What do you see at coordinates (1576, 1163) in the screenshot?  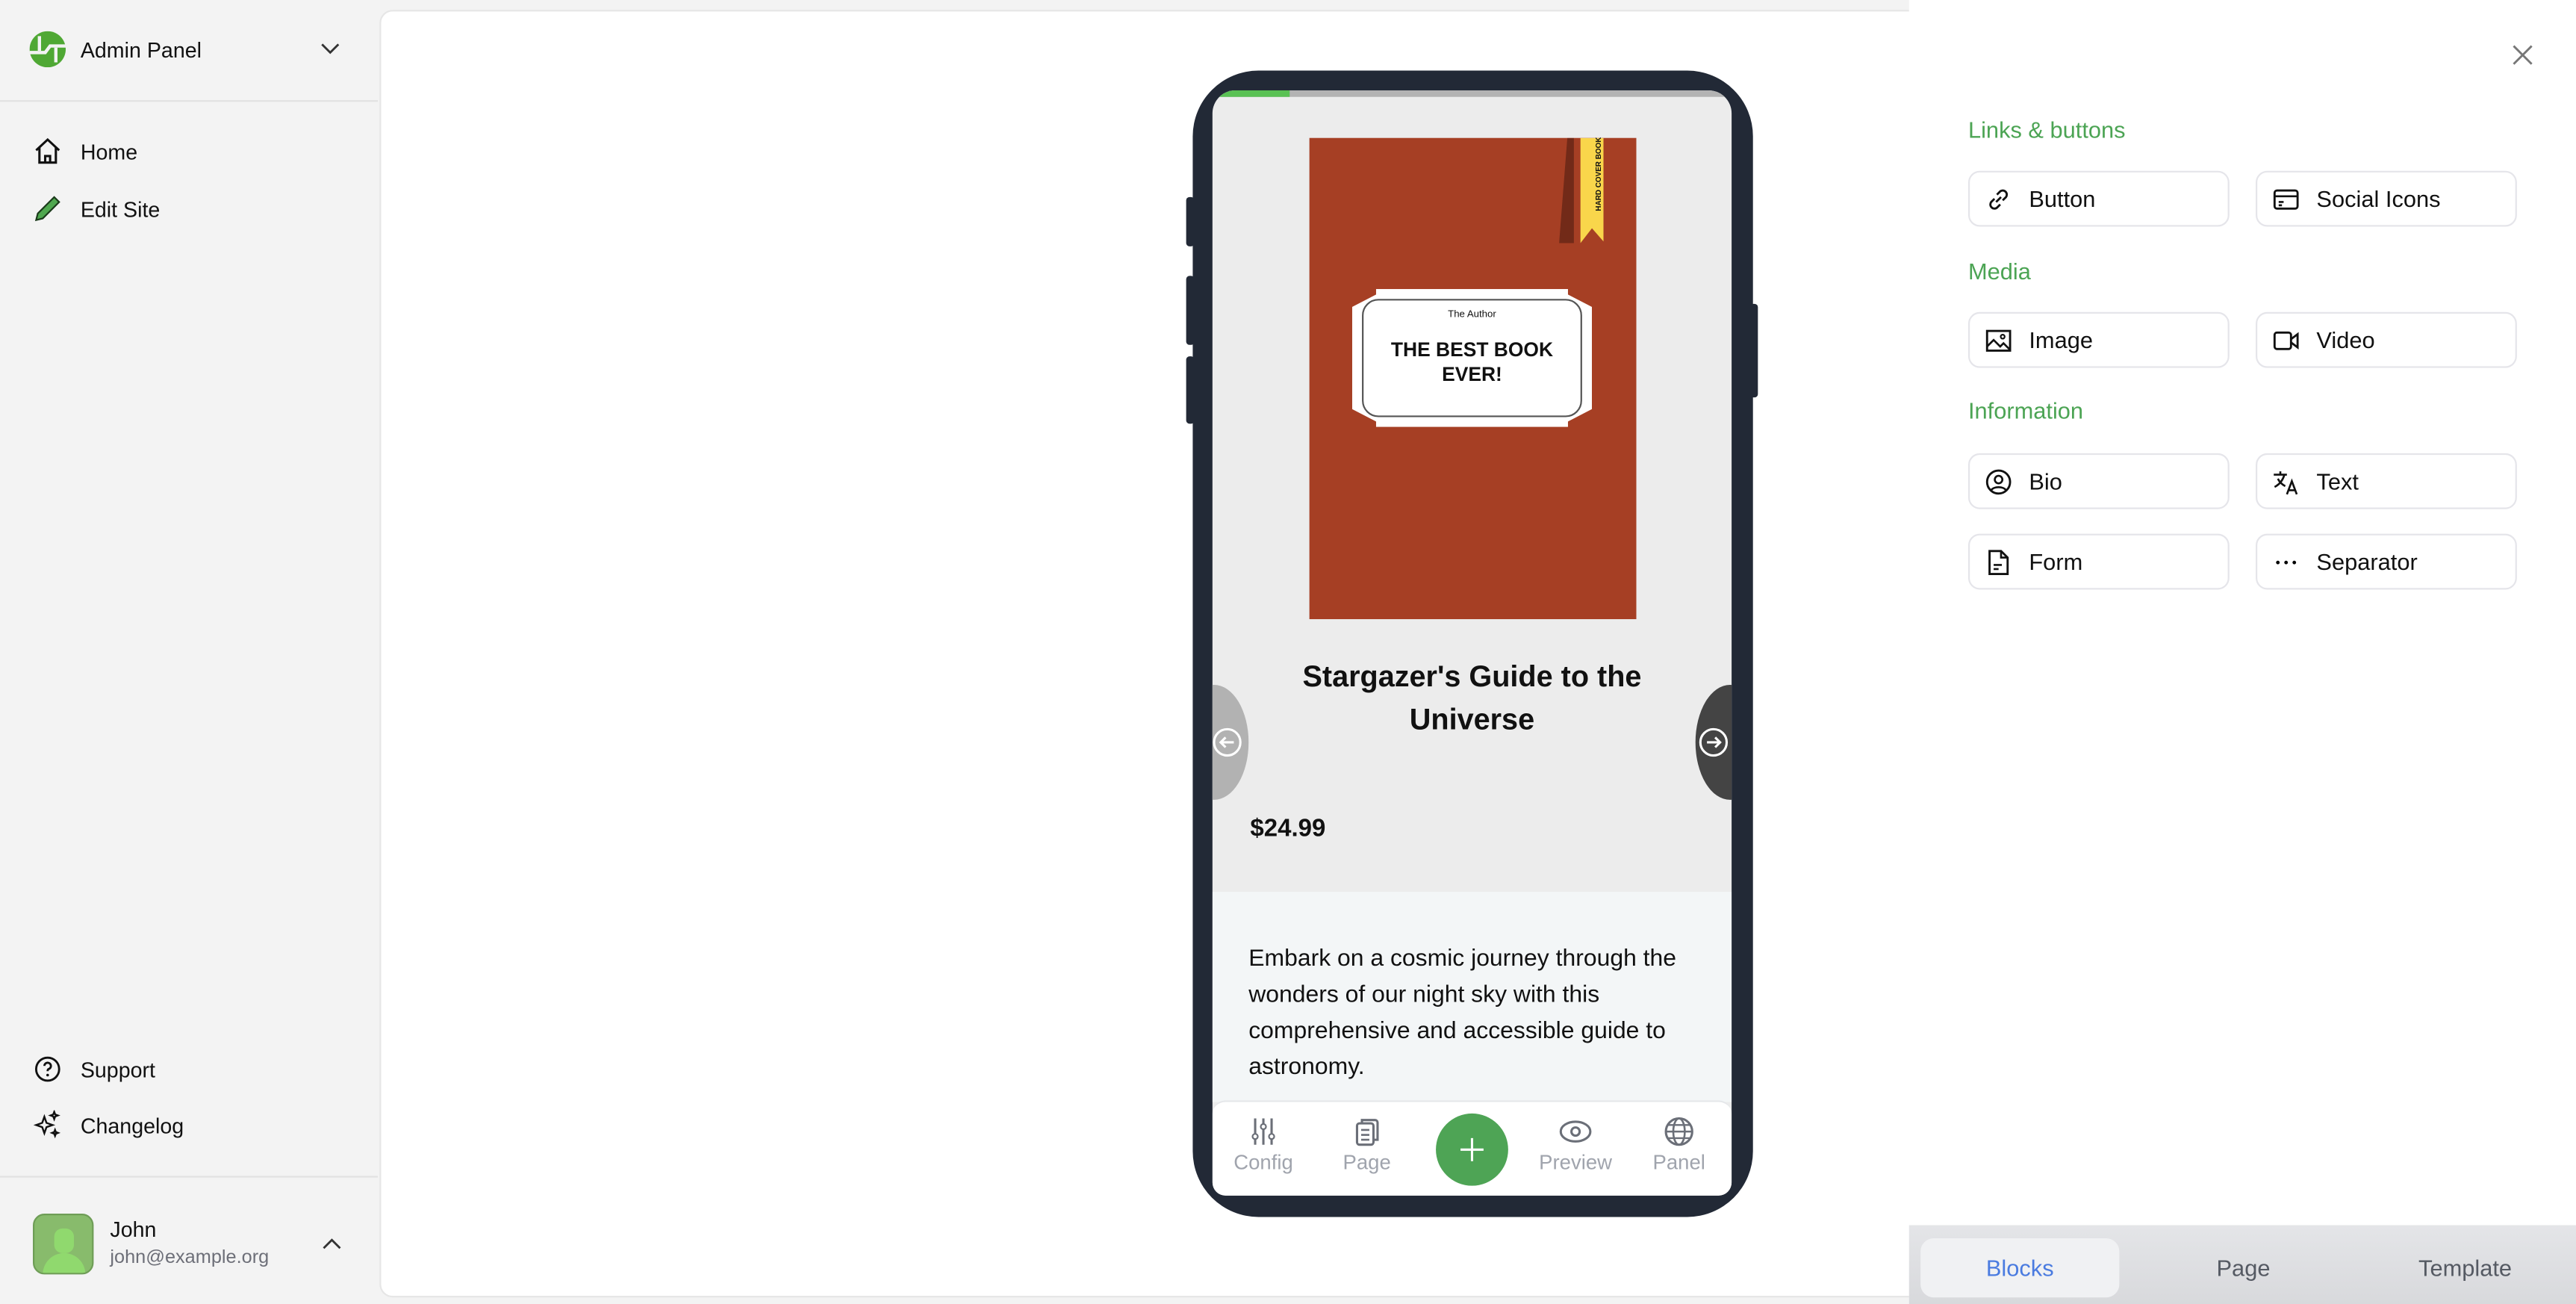 I see `nav-label: Preview` at bounding box center [1576, 1163].